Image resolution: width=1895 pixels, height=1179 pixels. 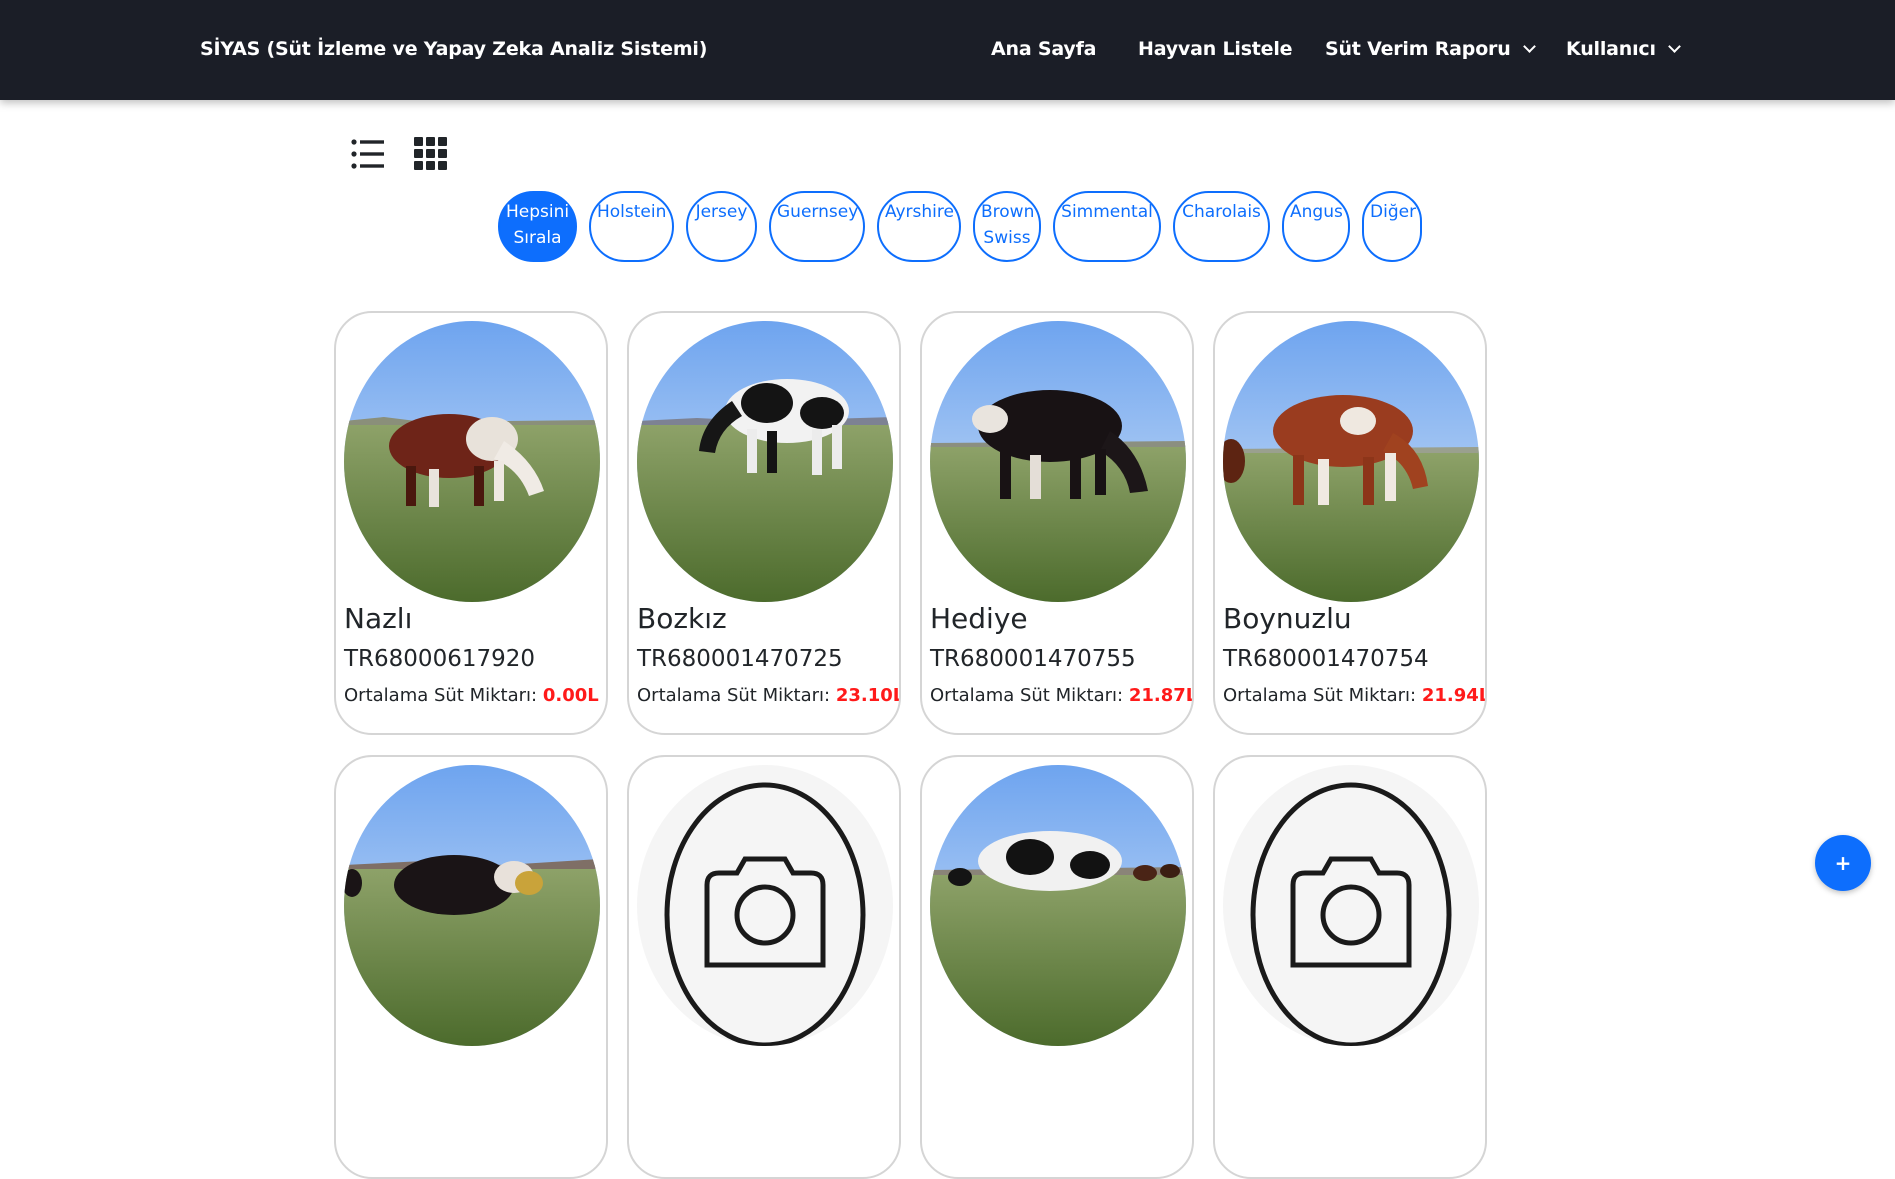 I want to click on nav-user-label: Kullanıcı, so click(x=1611, y=49).